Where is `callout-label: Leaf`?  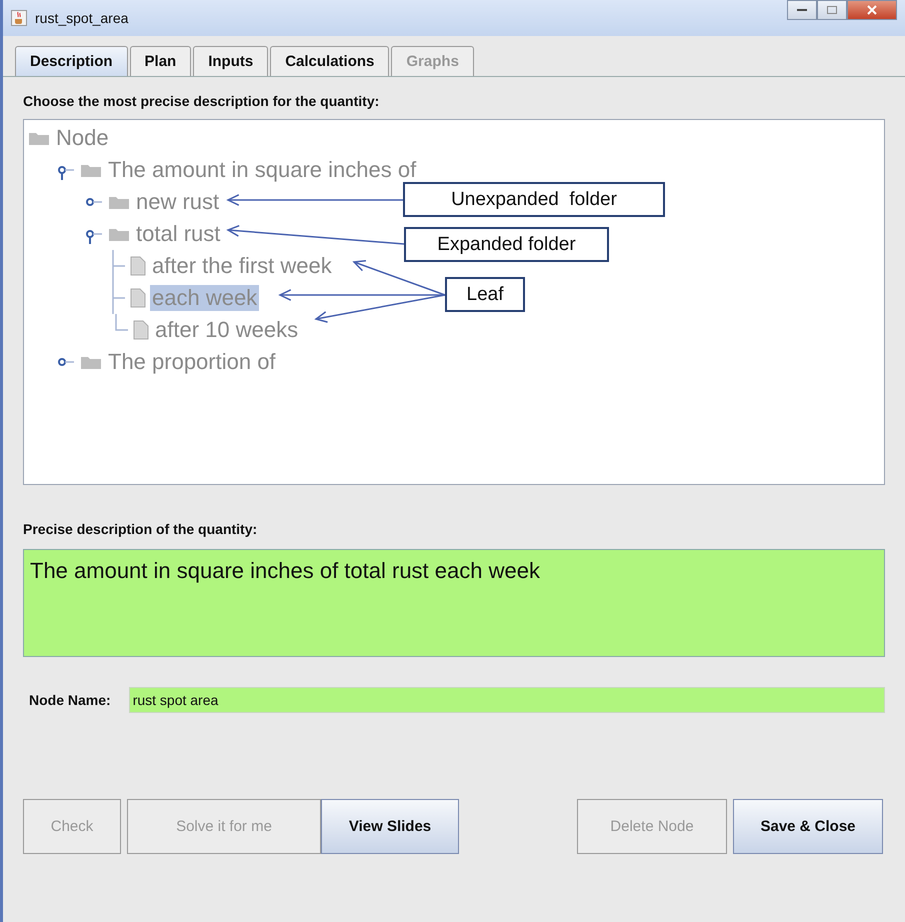
callout-label: Leaf is located at coordinates (485, 294).